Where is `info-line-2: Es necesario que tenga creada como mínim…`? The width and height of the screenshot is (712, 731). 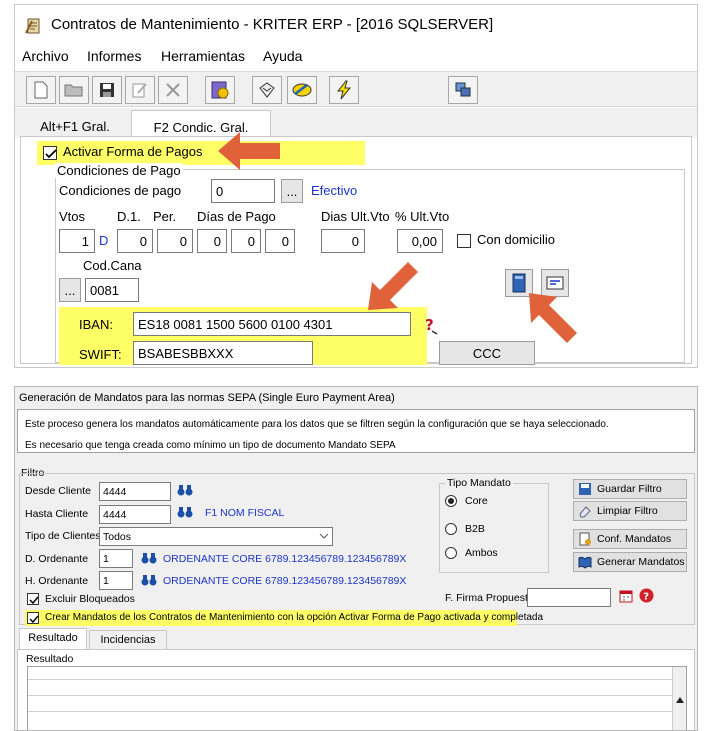 info-line-2: Es necesario que tenga creada como mínim… is located at coordinates (210, 445).